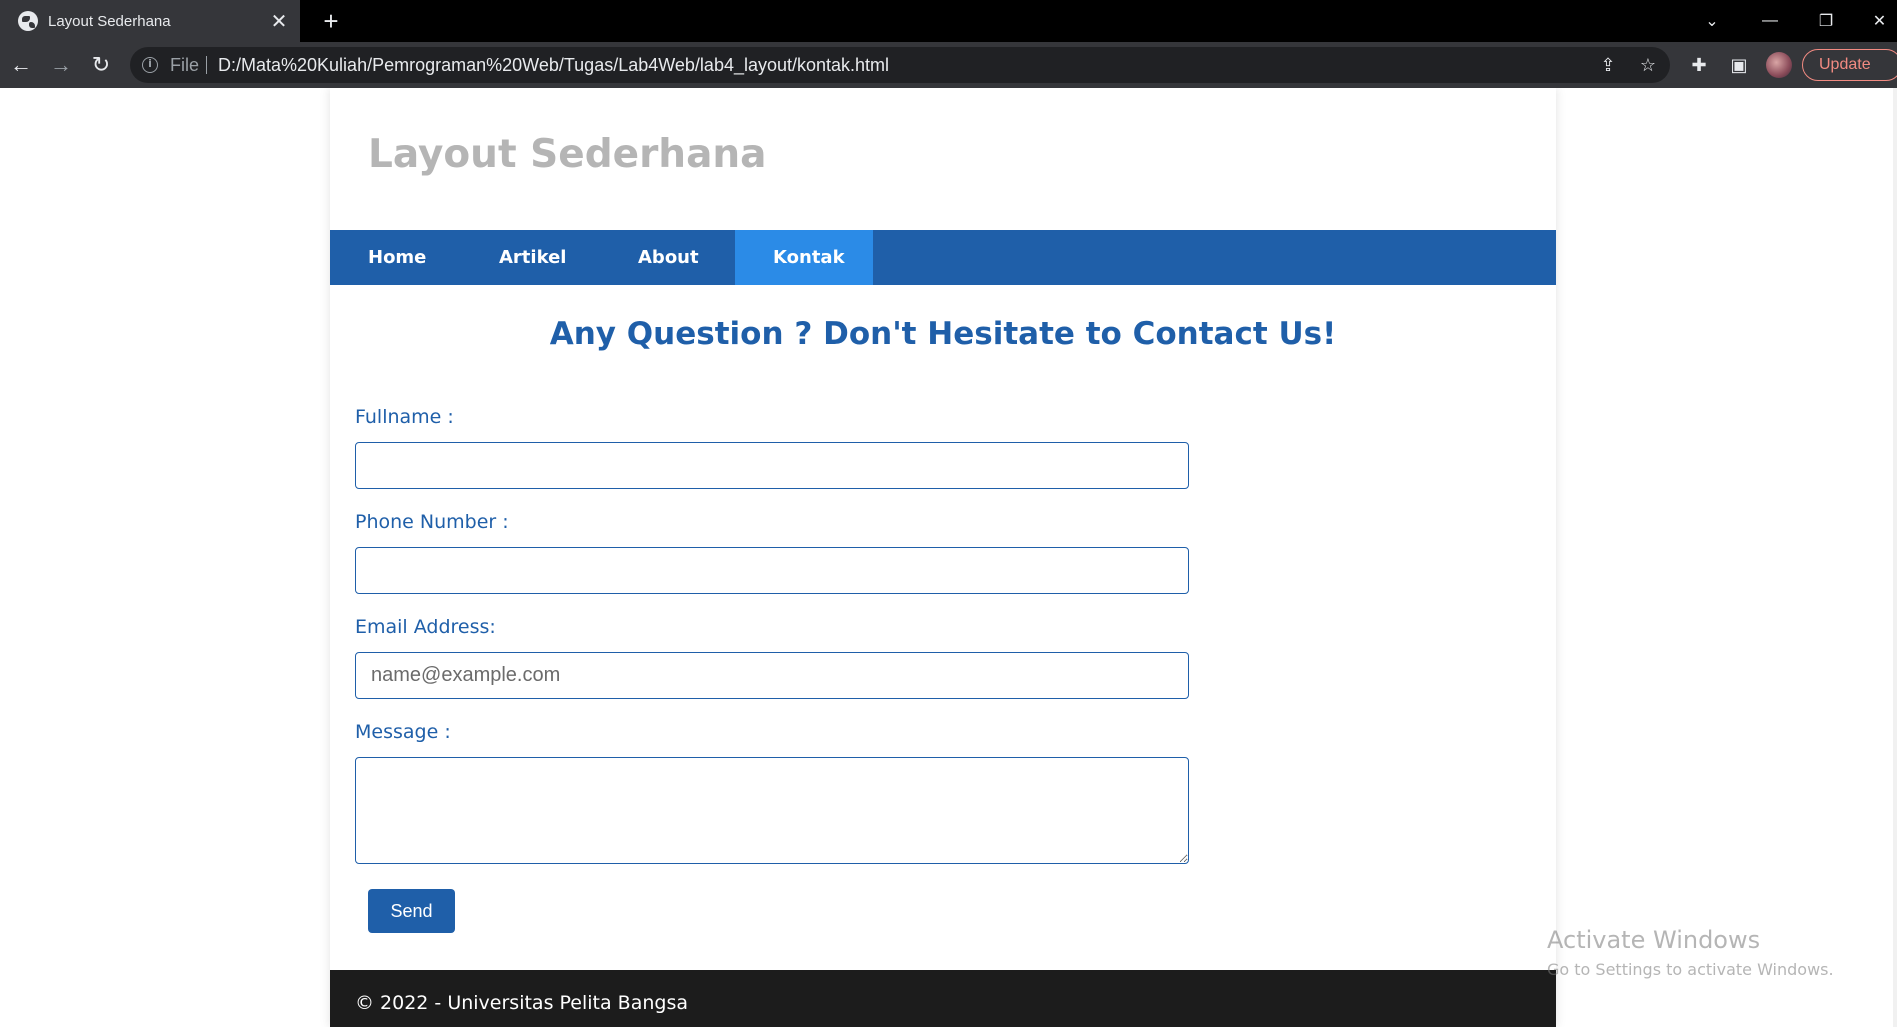 Image resolution: width=1897 pixels, height=1027 pixels. Describe the element at coordinates (804, 257) in the screenshot. I see `nav-kontak: Kontak` at that location.